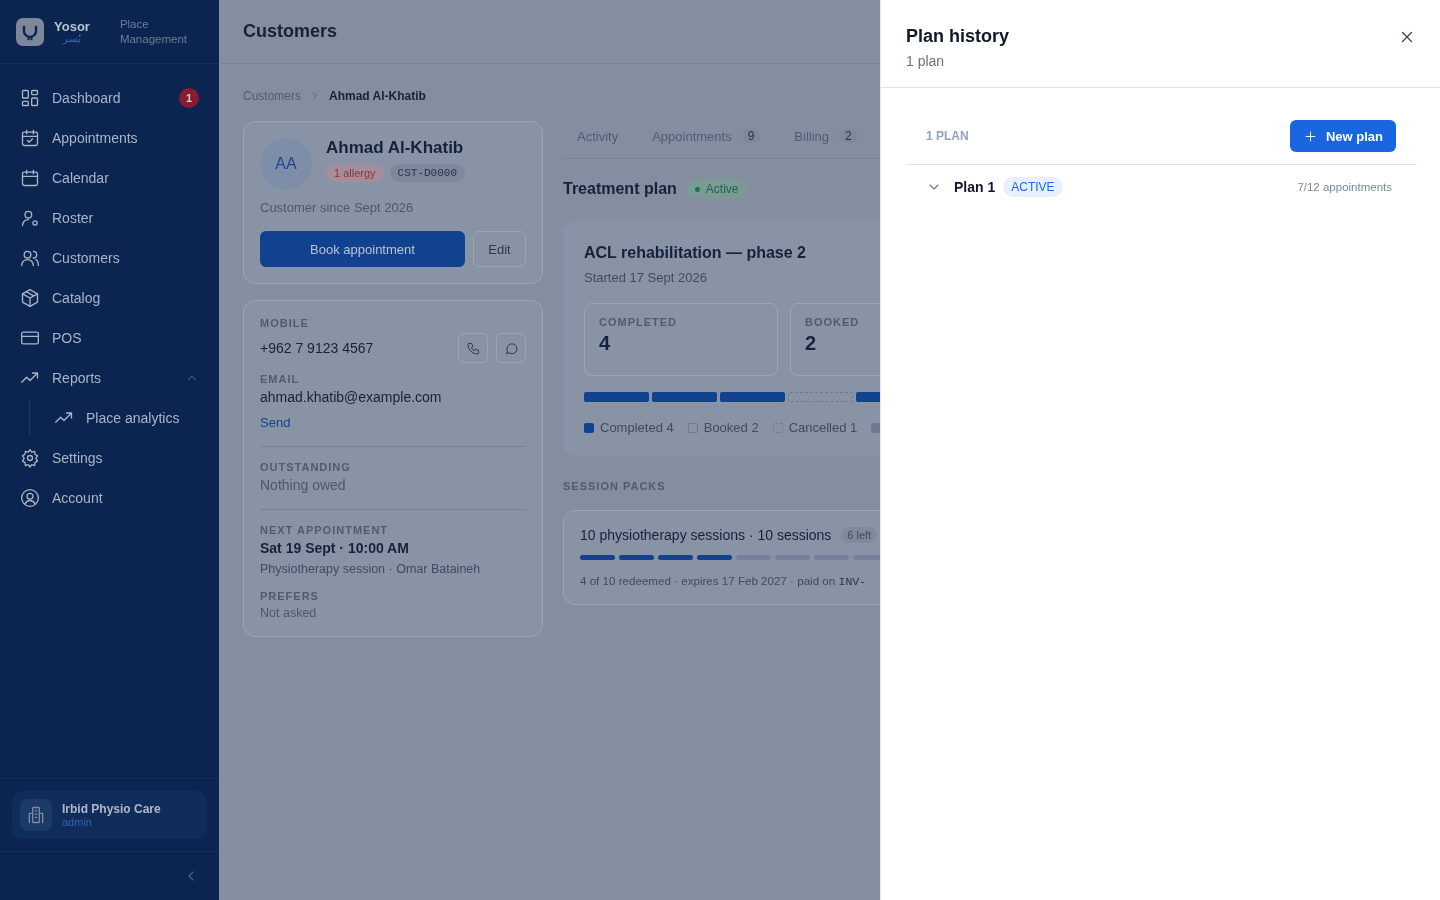  Describe the element at coordinates (362, 249) in the screenshot. I see `book-appointment-button: Book appointment` at that location.